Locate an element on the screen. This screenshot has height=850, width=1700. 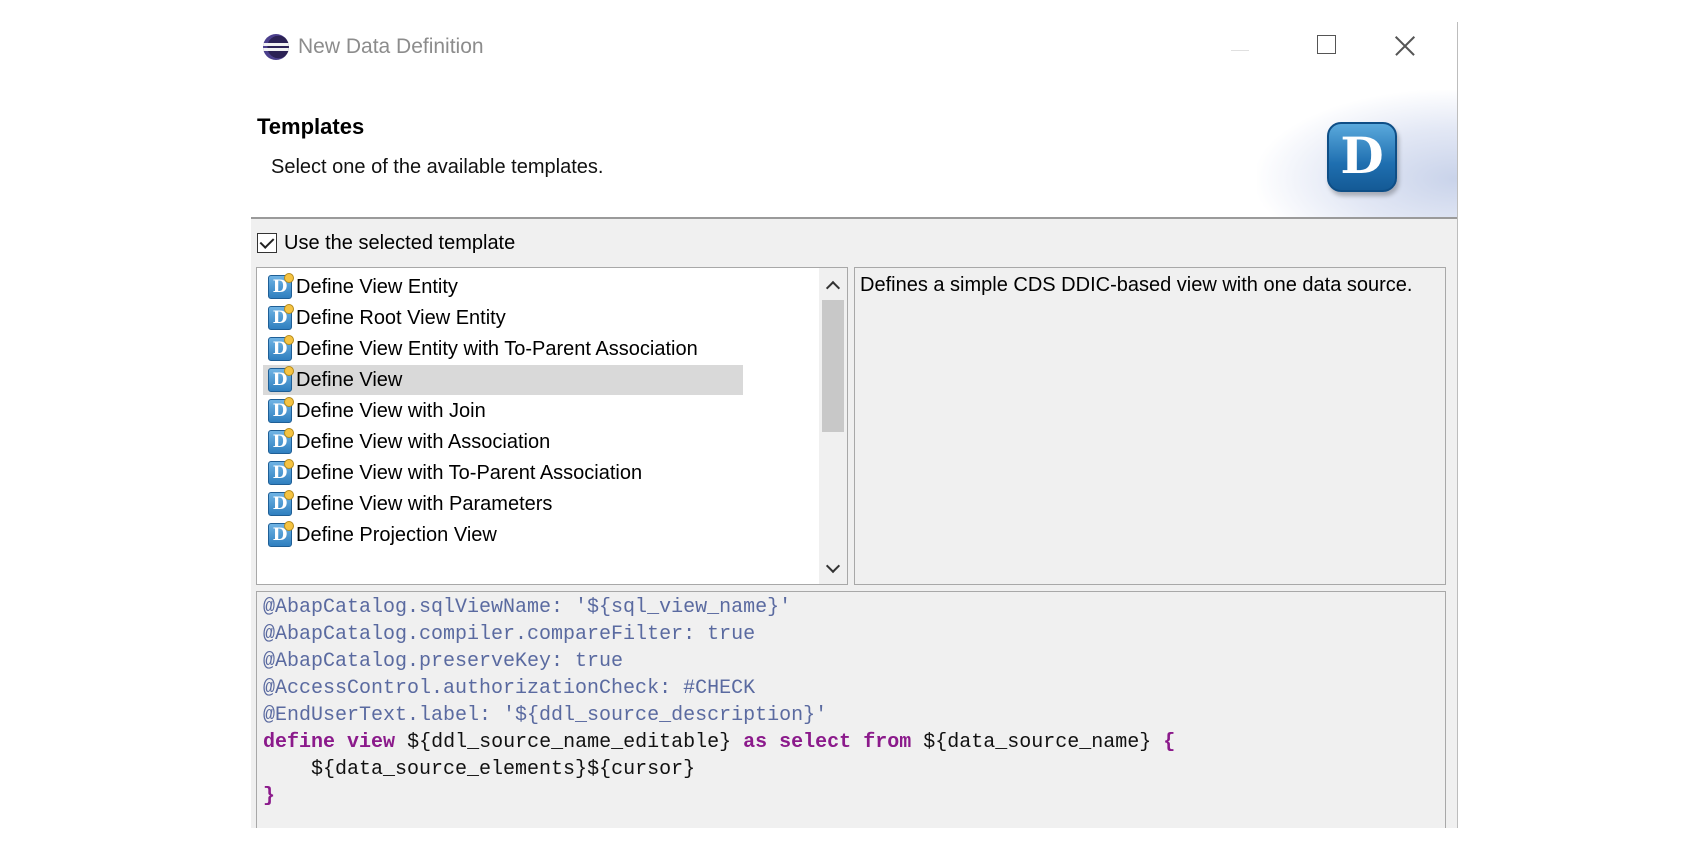
template-label: Define View with To-Parent Association is located at coordinates (469, 472).